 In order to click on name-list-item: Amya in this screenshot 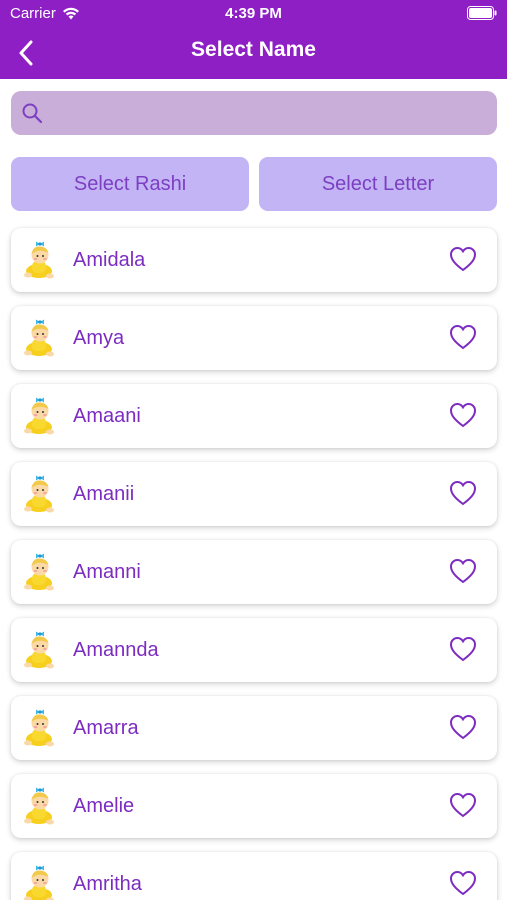, I will do `click(254, 338)`.